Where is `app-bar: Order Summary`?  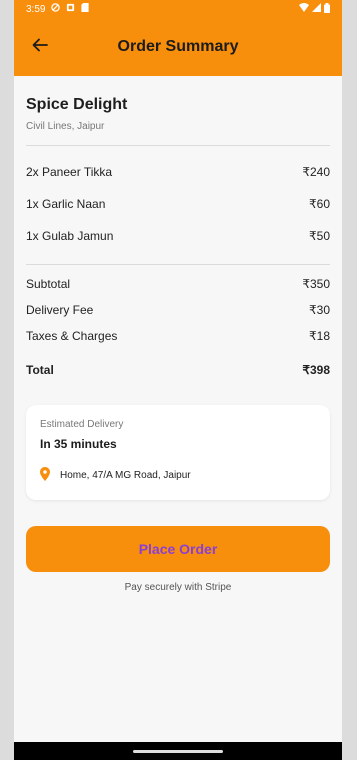
app-bar: Order Summary is located at coordinates (178, 47).